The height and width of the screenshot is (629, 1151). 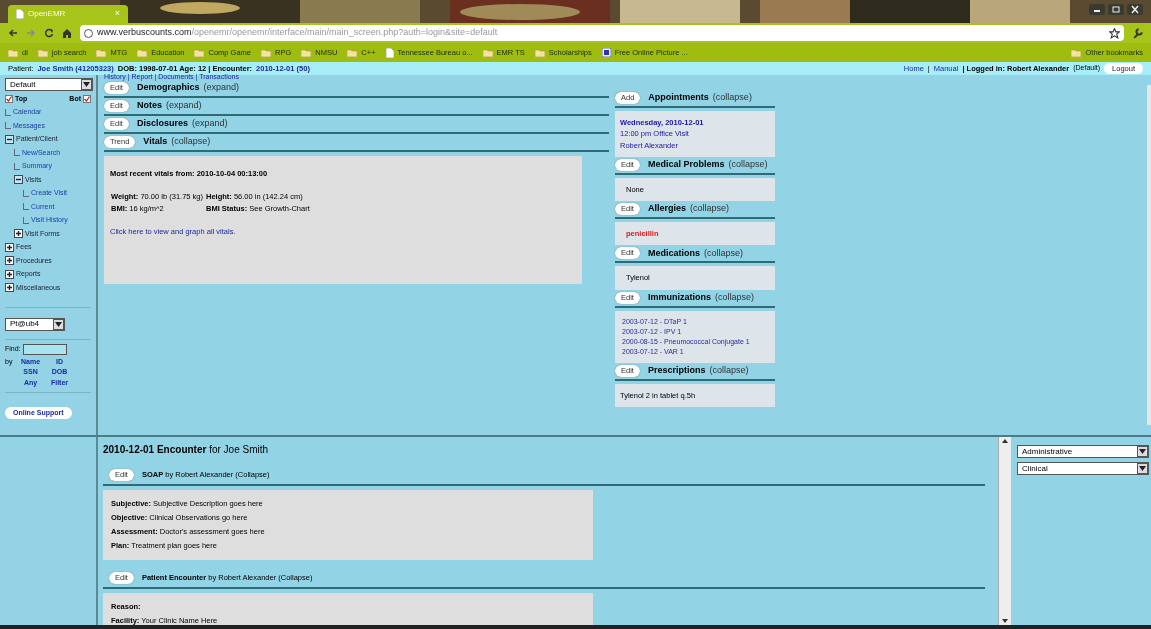 What do you see at coordinates (49, 84) in the screenshot?
I see `view-select: Default` at bounding box center [49, 84].